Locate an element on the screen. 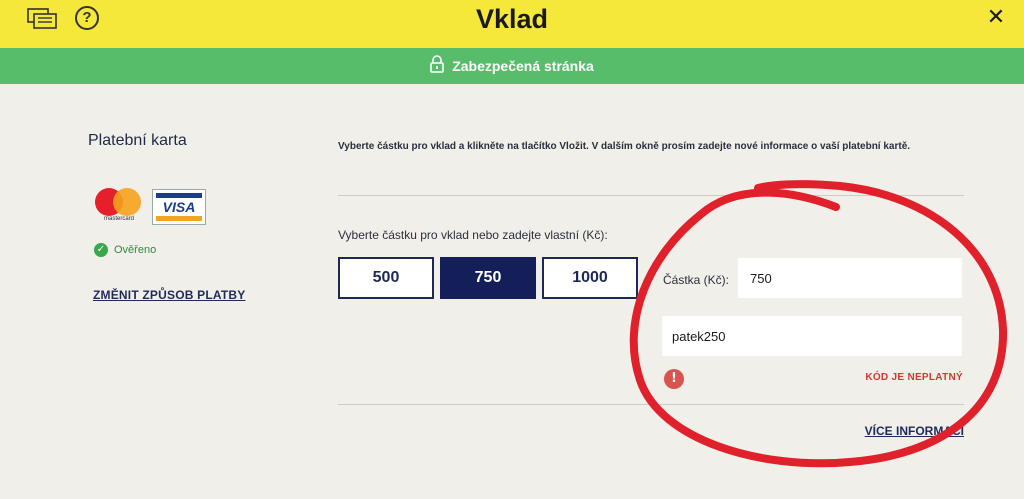 This screenshot has width=1024, height=499. check-icon: ✓ is located at coordinates (101, 250).